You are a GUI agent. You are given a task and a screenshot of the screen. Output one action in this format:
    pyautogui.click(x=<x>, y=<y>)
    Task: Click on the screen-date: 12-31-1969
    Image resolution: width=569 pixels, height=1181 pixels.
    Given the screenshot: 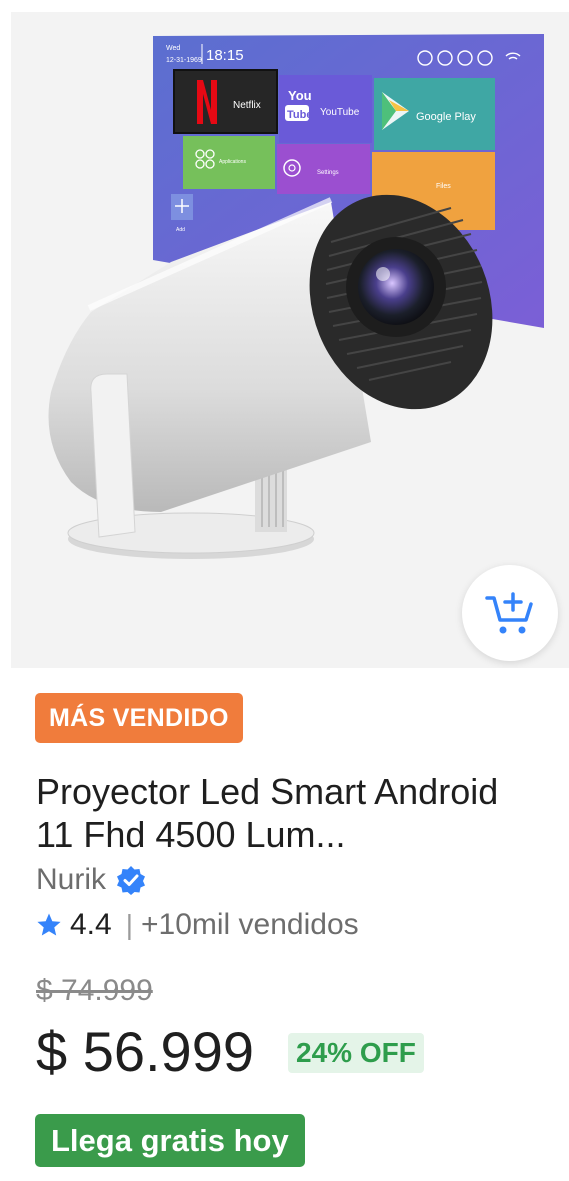 What is the action you would take?
    pyautogui.click(x=184, y=60)
    